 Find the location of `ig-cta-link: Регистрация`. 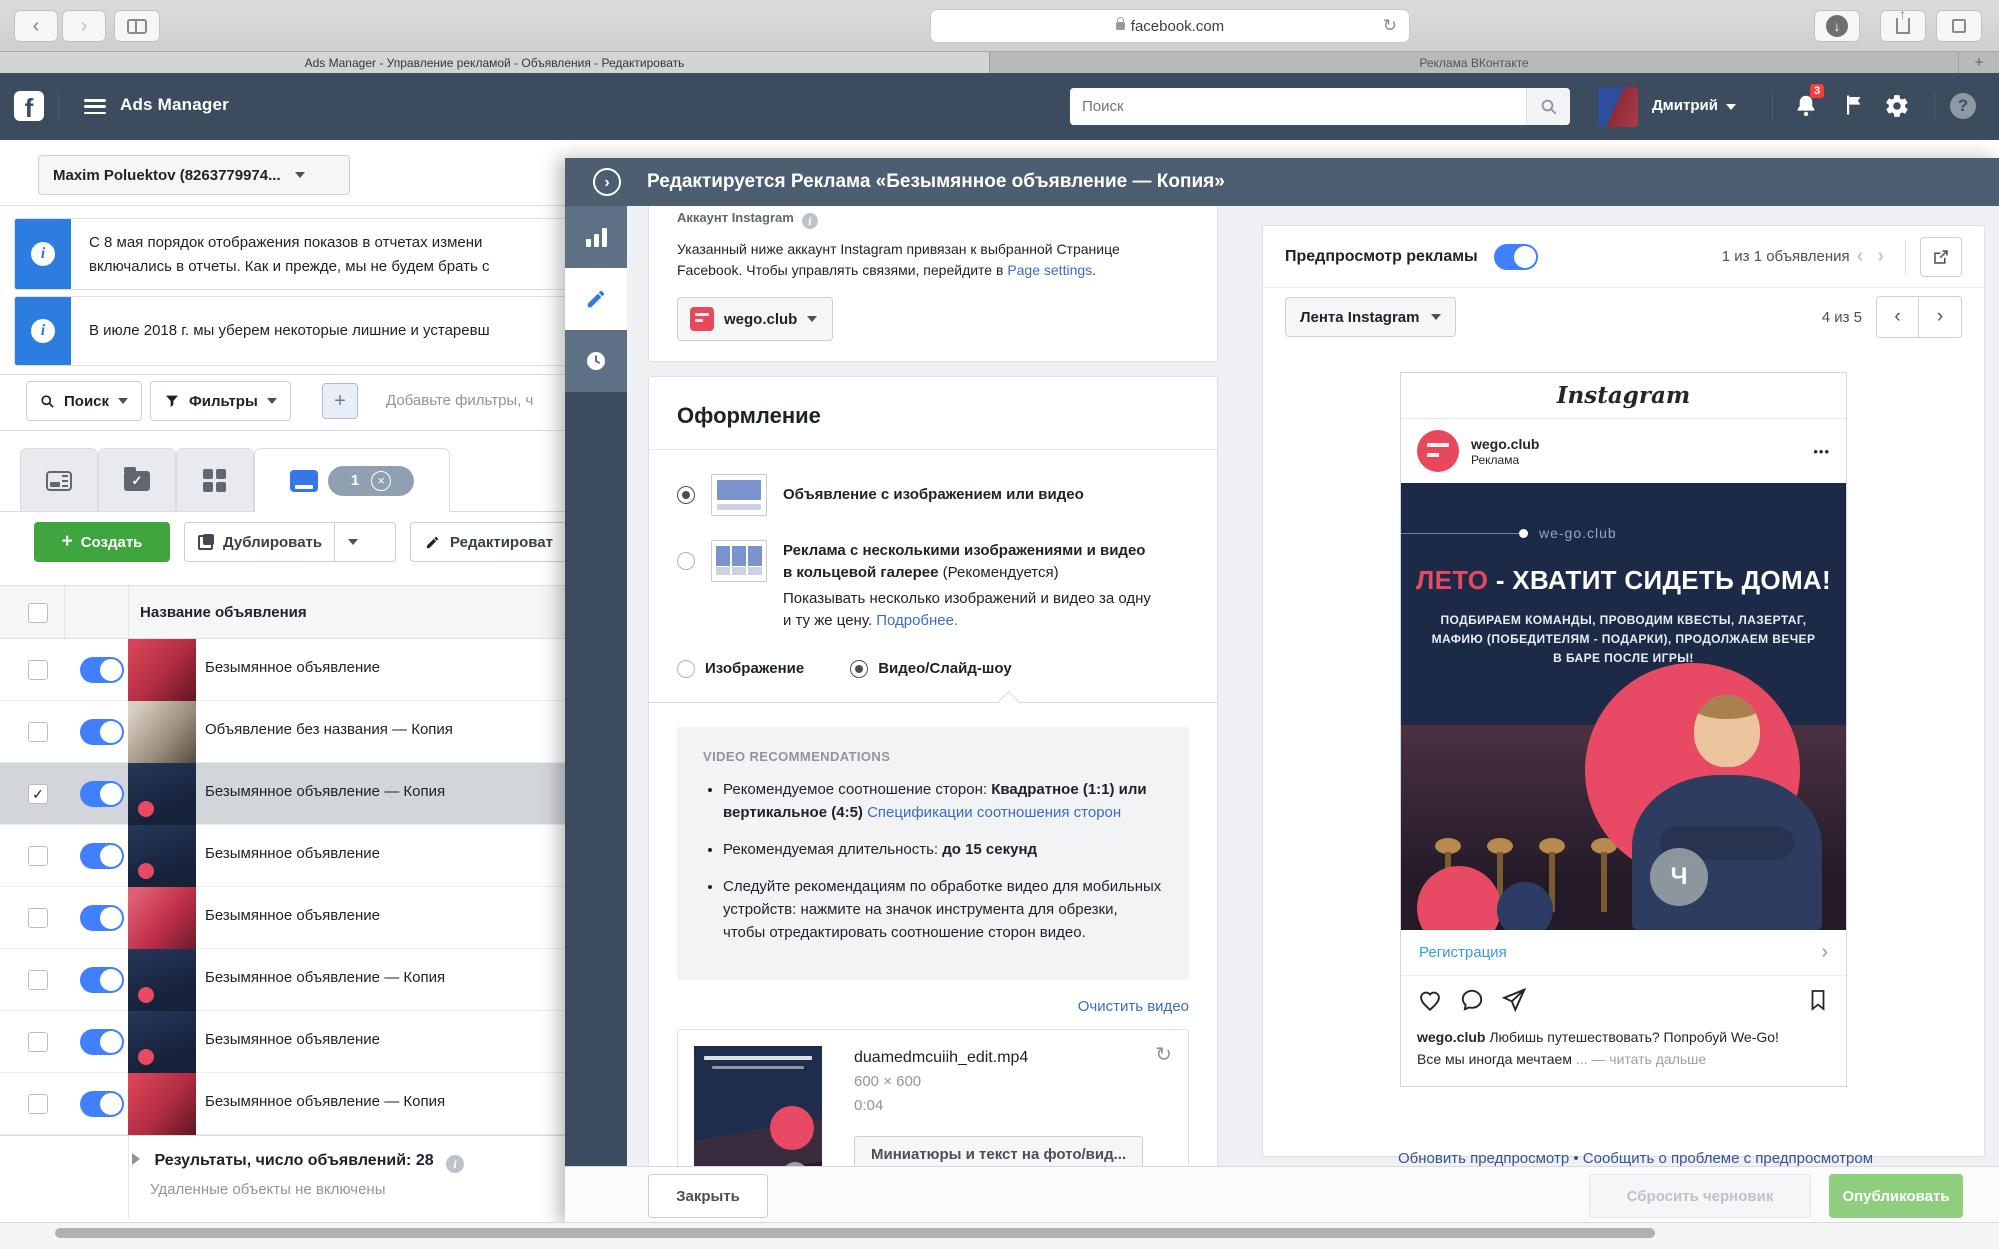

ig-cta-link: Регистрация is located at coordinates (1463, 952).